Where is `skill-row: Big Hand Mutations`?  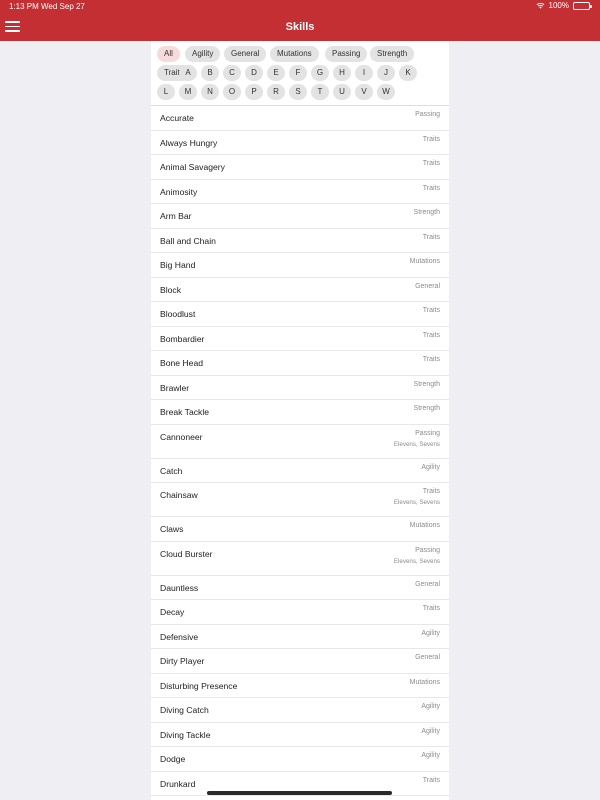
skill-row: Big Hand Mutations is located at coordinates (300, 265).